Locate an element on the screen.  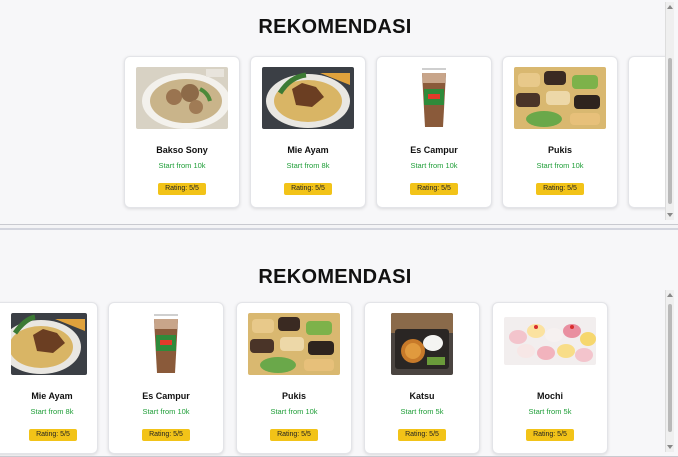
food-card-katsu: Katsu Start from 5k Rating: 5/5 is located at coordinates (422, 378).